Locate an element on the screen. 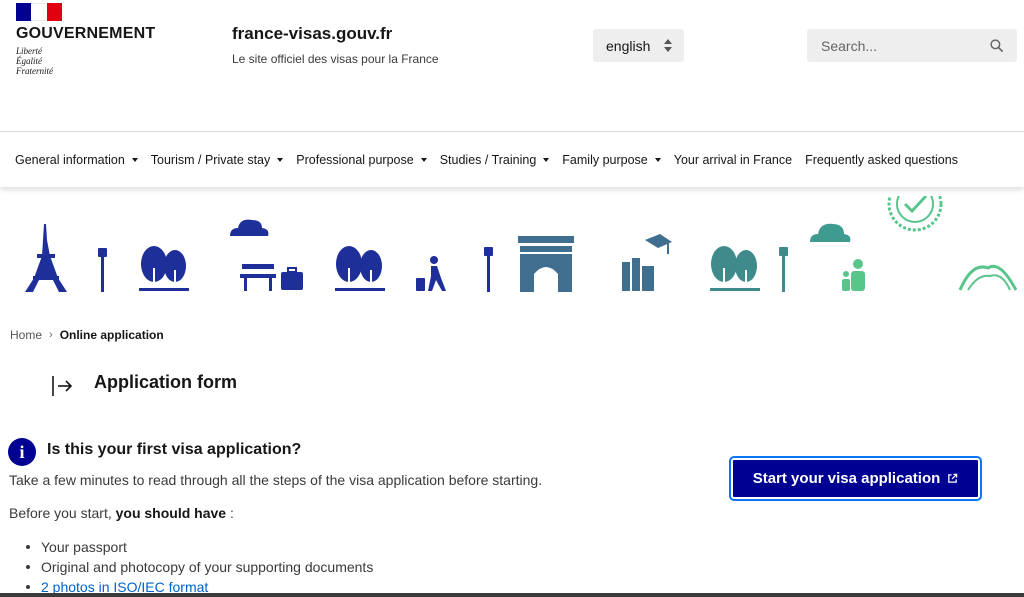 The width and height of the screenshot is (1024, 597). nav-item-general-information: General information is located at coordinates (76, 160).